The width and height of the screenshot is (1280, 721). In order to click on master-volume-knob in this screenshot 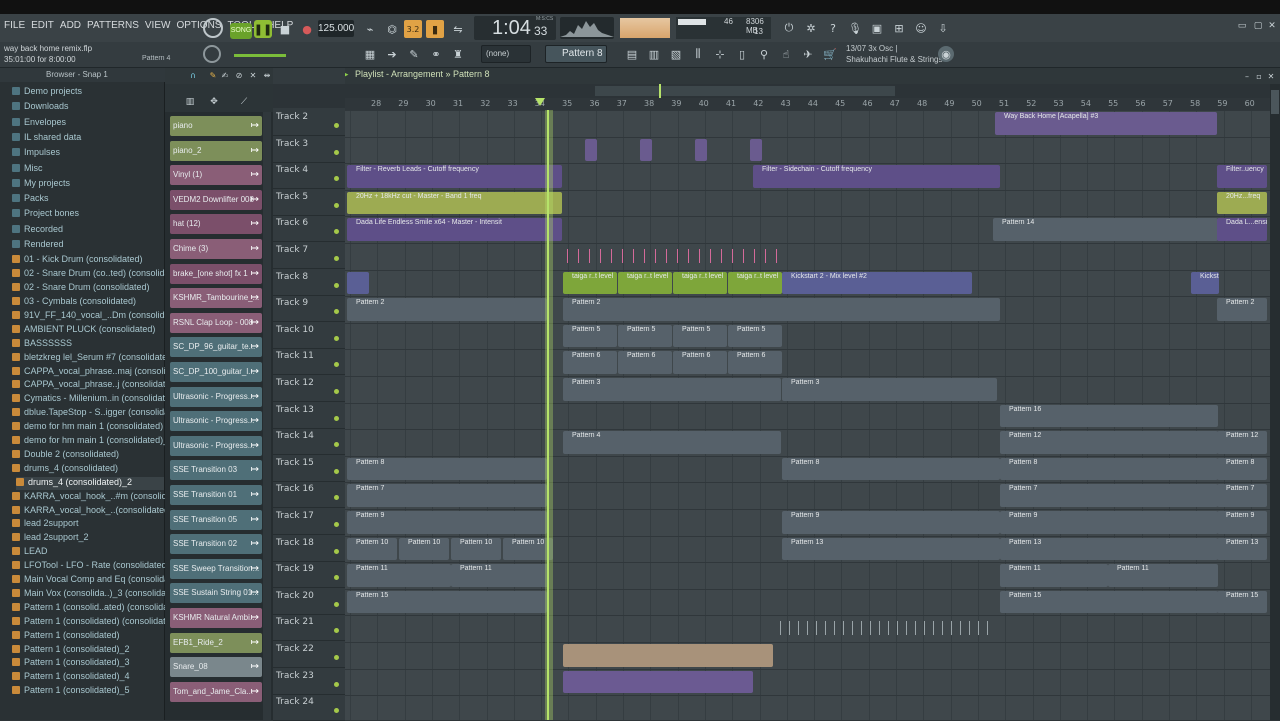, I will do `click(213, 28)`.